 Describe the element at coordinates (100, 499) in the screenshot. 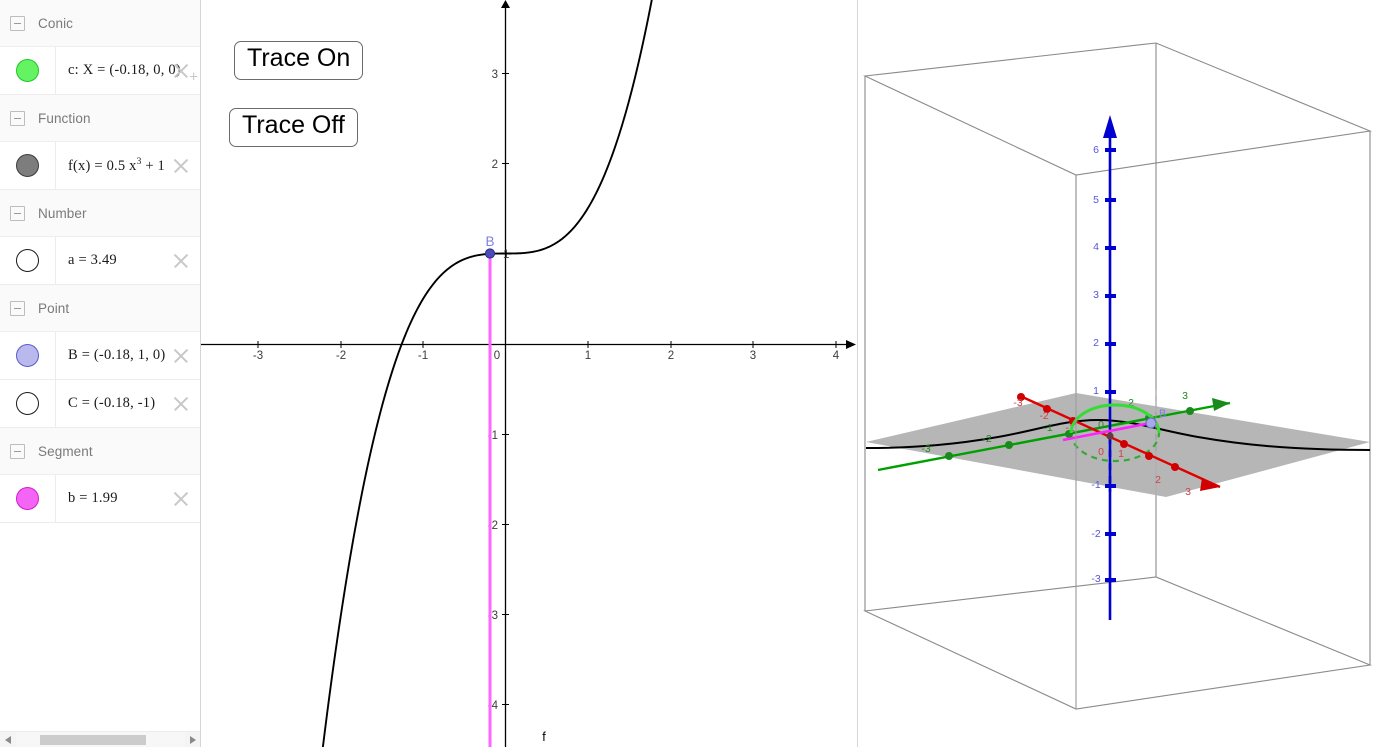

I see `algebra-item-segment-b: b = 1.99` at that location.